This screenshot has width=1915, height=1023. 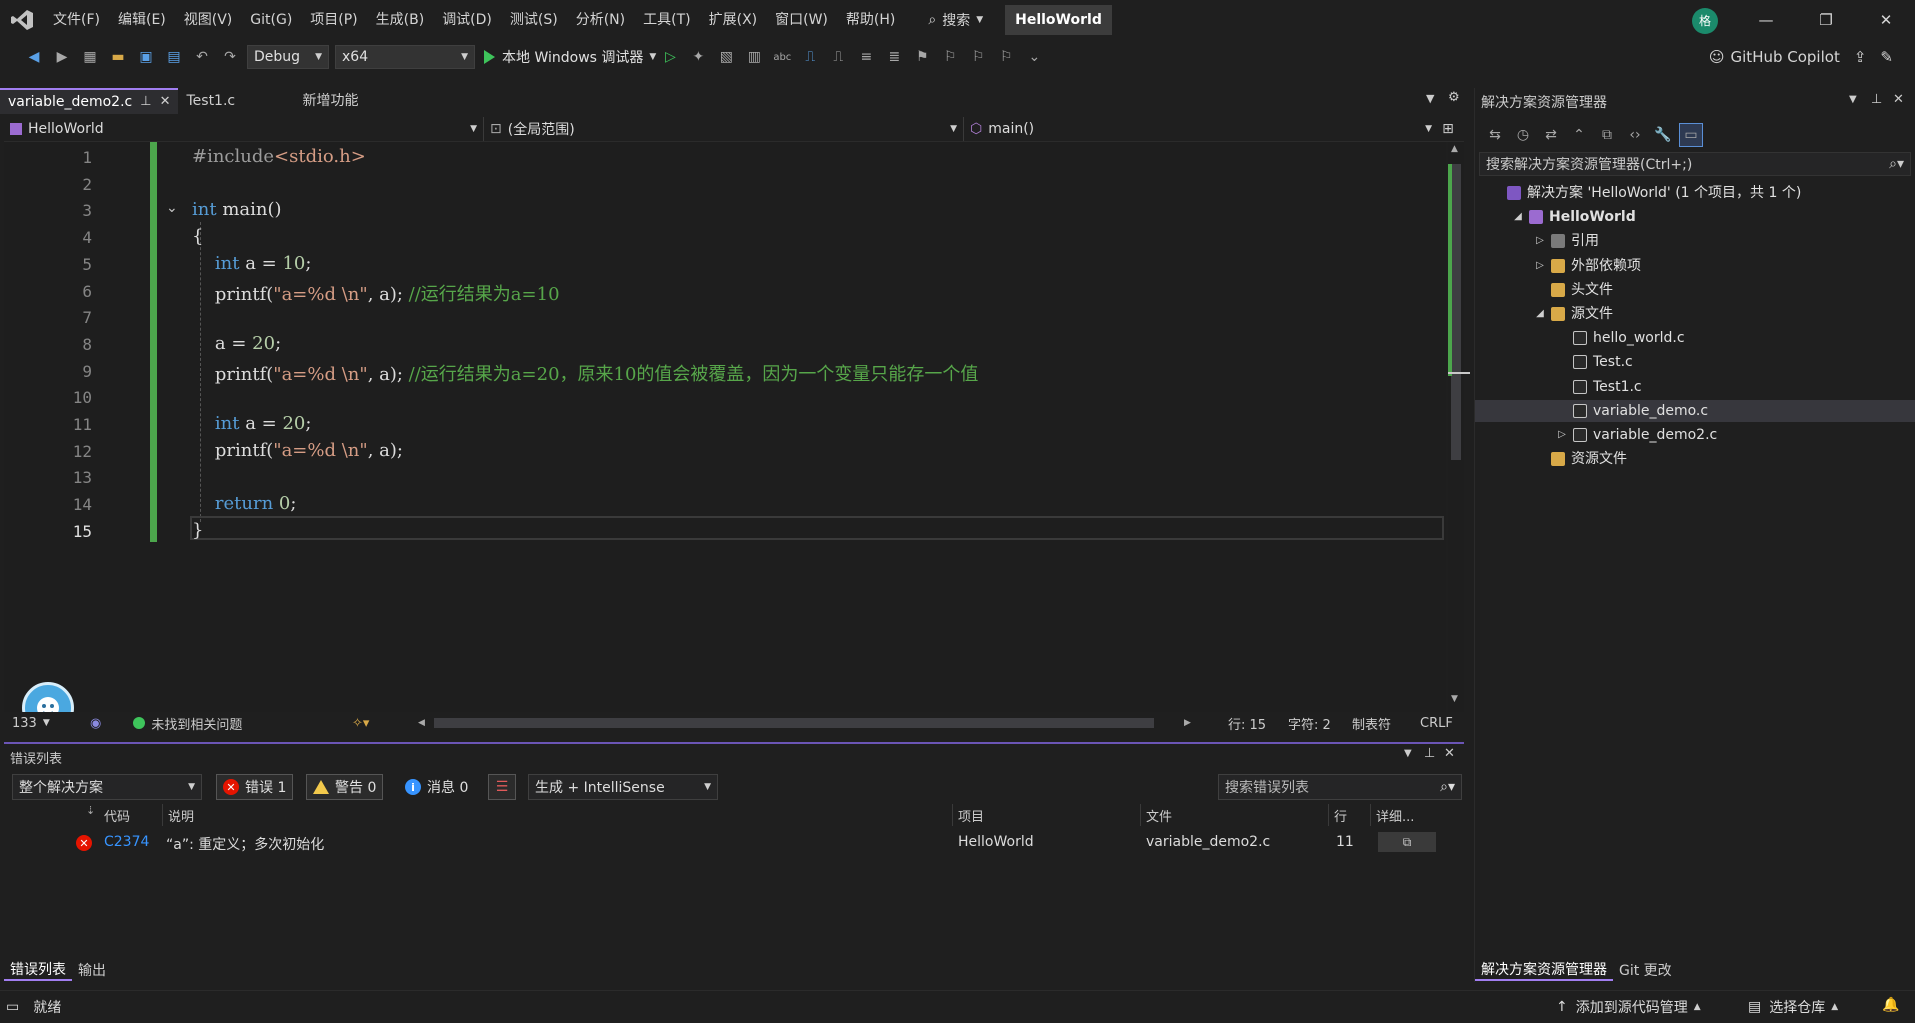 What do you see at coordinates (1860, 57) in the screenshot?
I see `share-icon: ⇪` at bounding box center [1860, 57].